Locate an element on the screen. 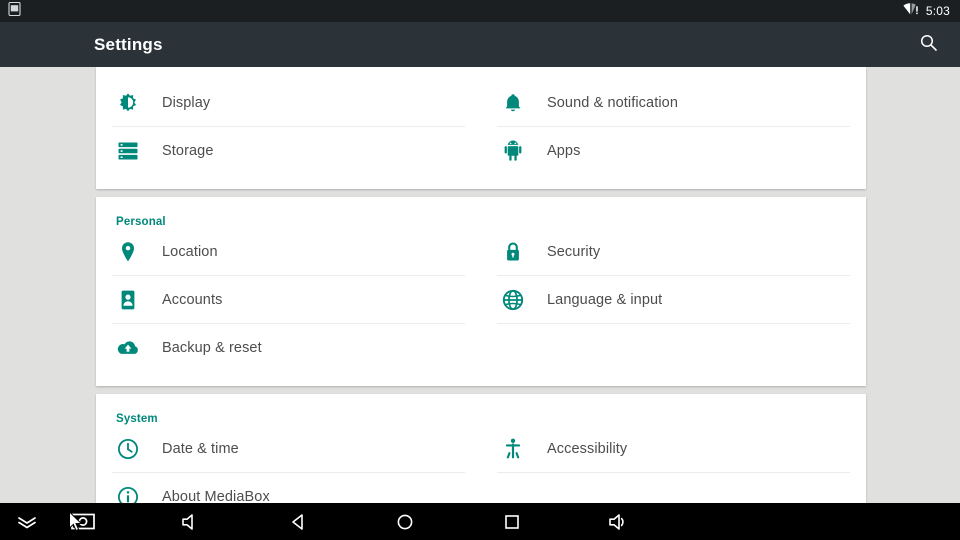 The width and height of the screenshot is (960, 540). navigation-bar is located at coordinates (480, 521).